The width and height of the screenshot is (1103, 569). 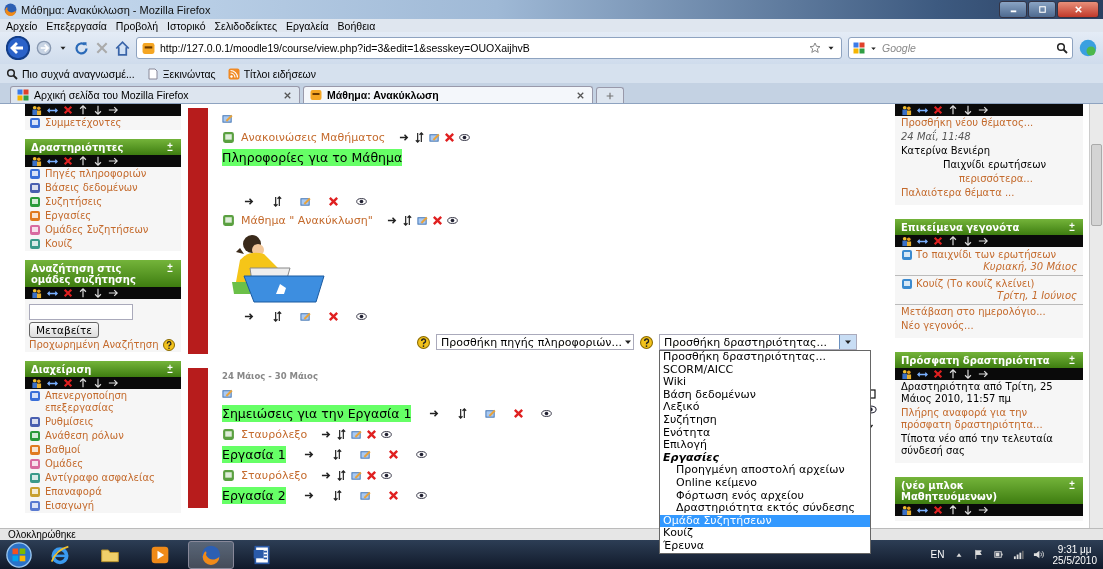 I want to click on bookmark-link: Τίτλοι ειδήσεων, so click(x=279, y=73).